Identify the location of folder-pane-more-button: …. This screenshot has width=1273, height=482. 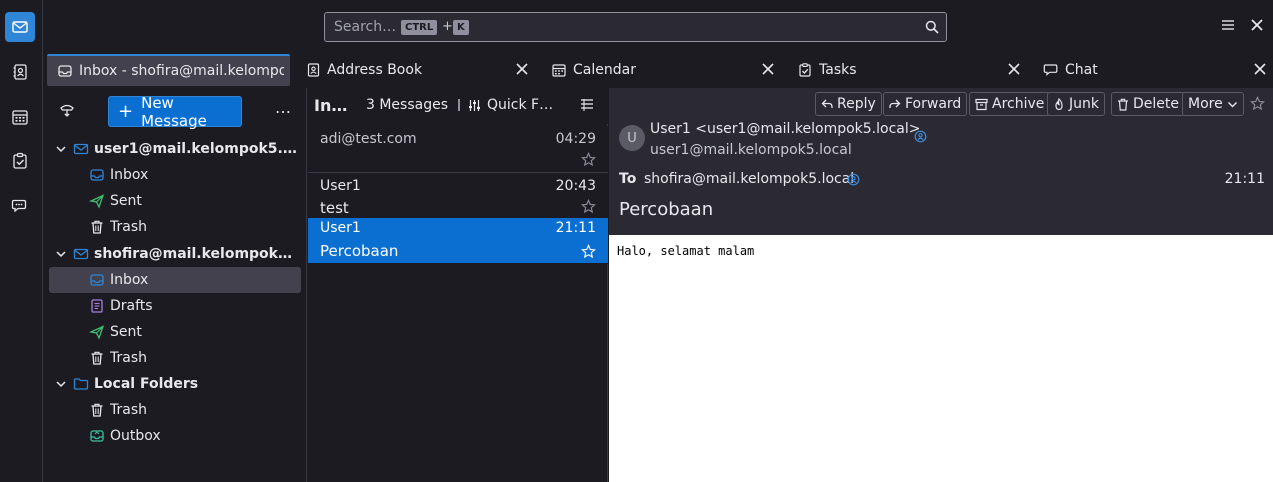
(283, 107).